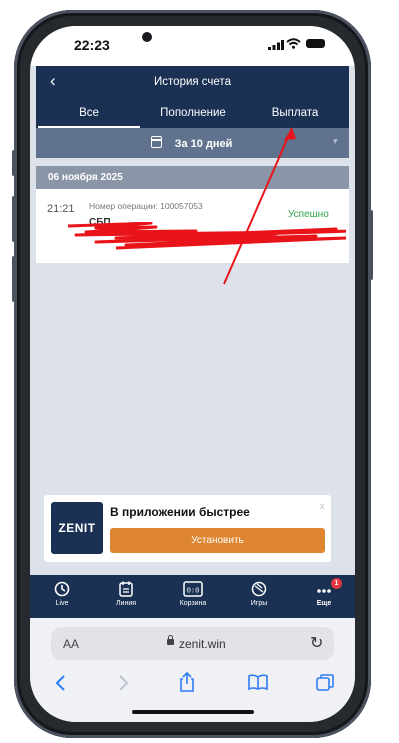 The height and width of the screenshot is (743, 399). Describe the element at coordinates (259, 206) in the screenshot. I see `annotation-arrow` at that location.